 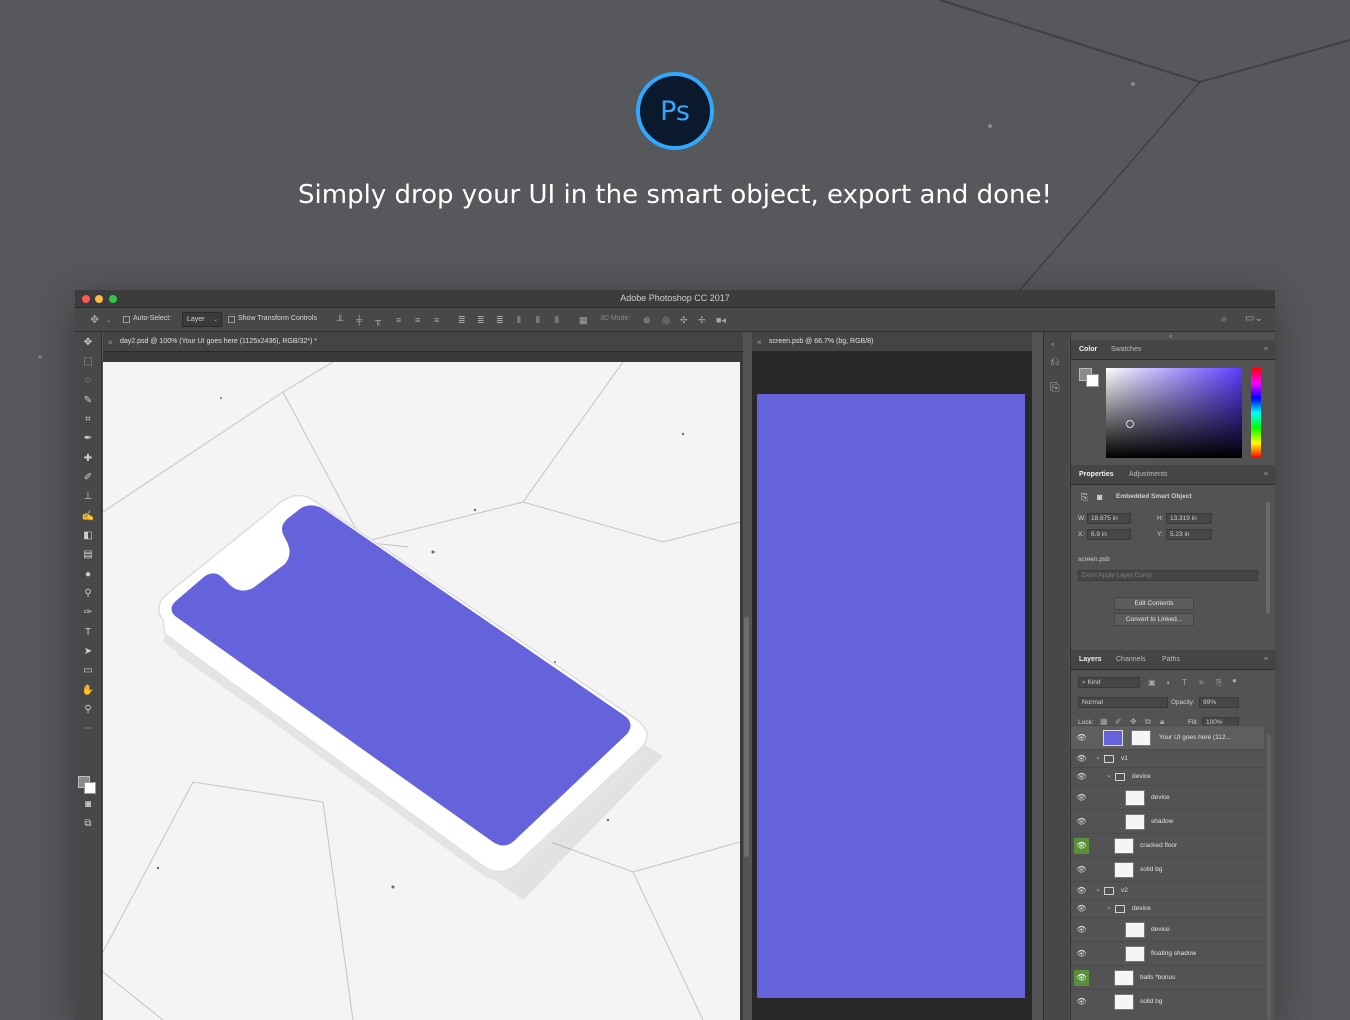 What do you see at coordinates (1167, 953) in the screenshot?
I see `layer-row: 👁︎ floating shadow` at bounding box center [1167, 953].